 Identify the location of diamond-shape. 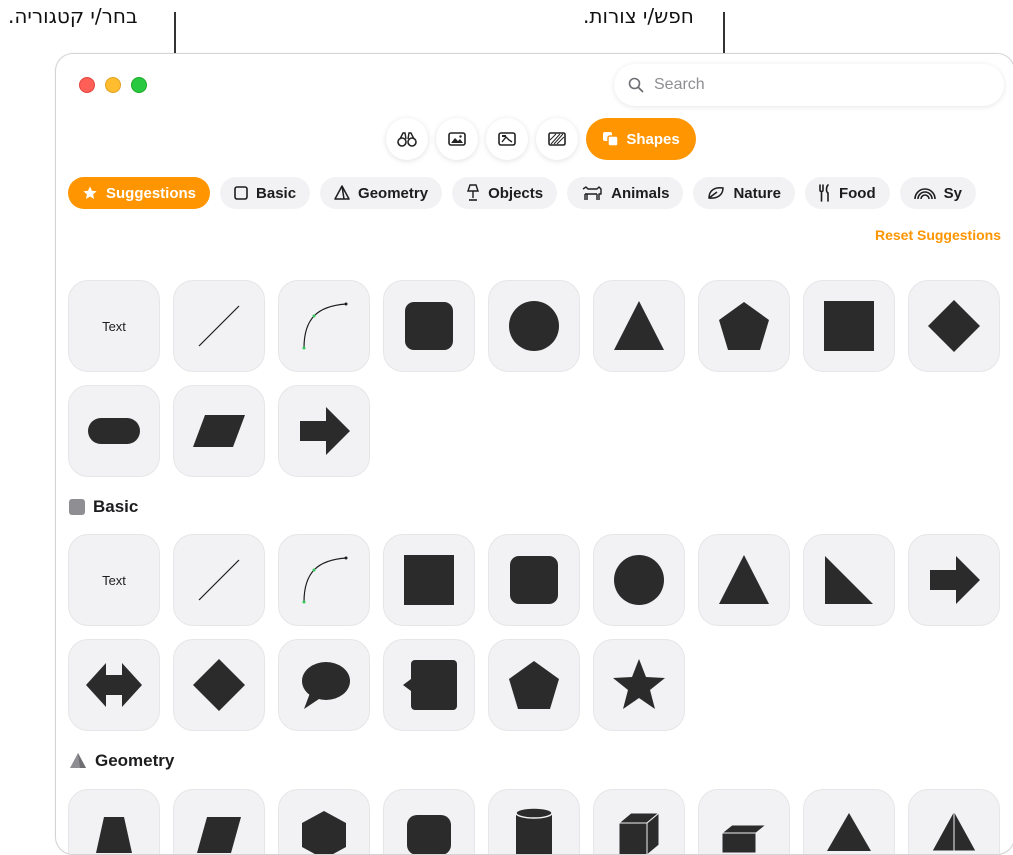
(954, 326).